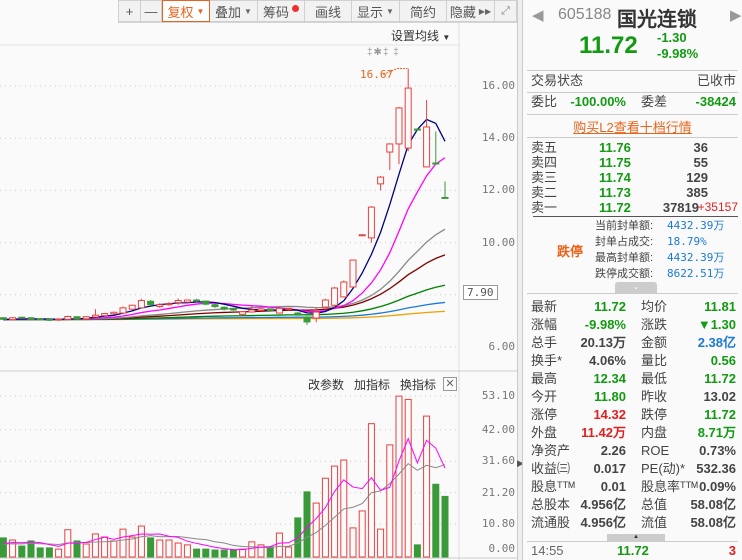 The width and height of the screenshot is (742, 560). Describe the element at coordinates (636, 287) in the screenshot. I see `expand-tab: ⌄` at that location.